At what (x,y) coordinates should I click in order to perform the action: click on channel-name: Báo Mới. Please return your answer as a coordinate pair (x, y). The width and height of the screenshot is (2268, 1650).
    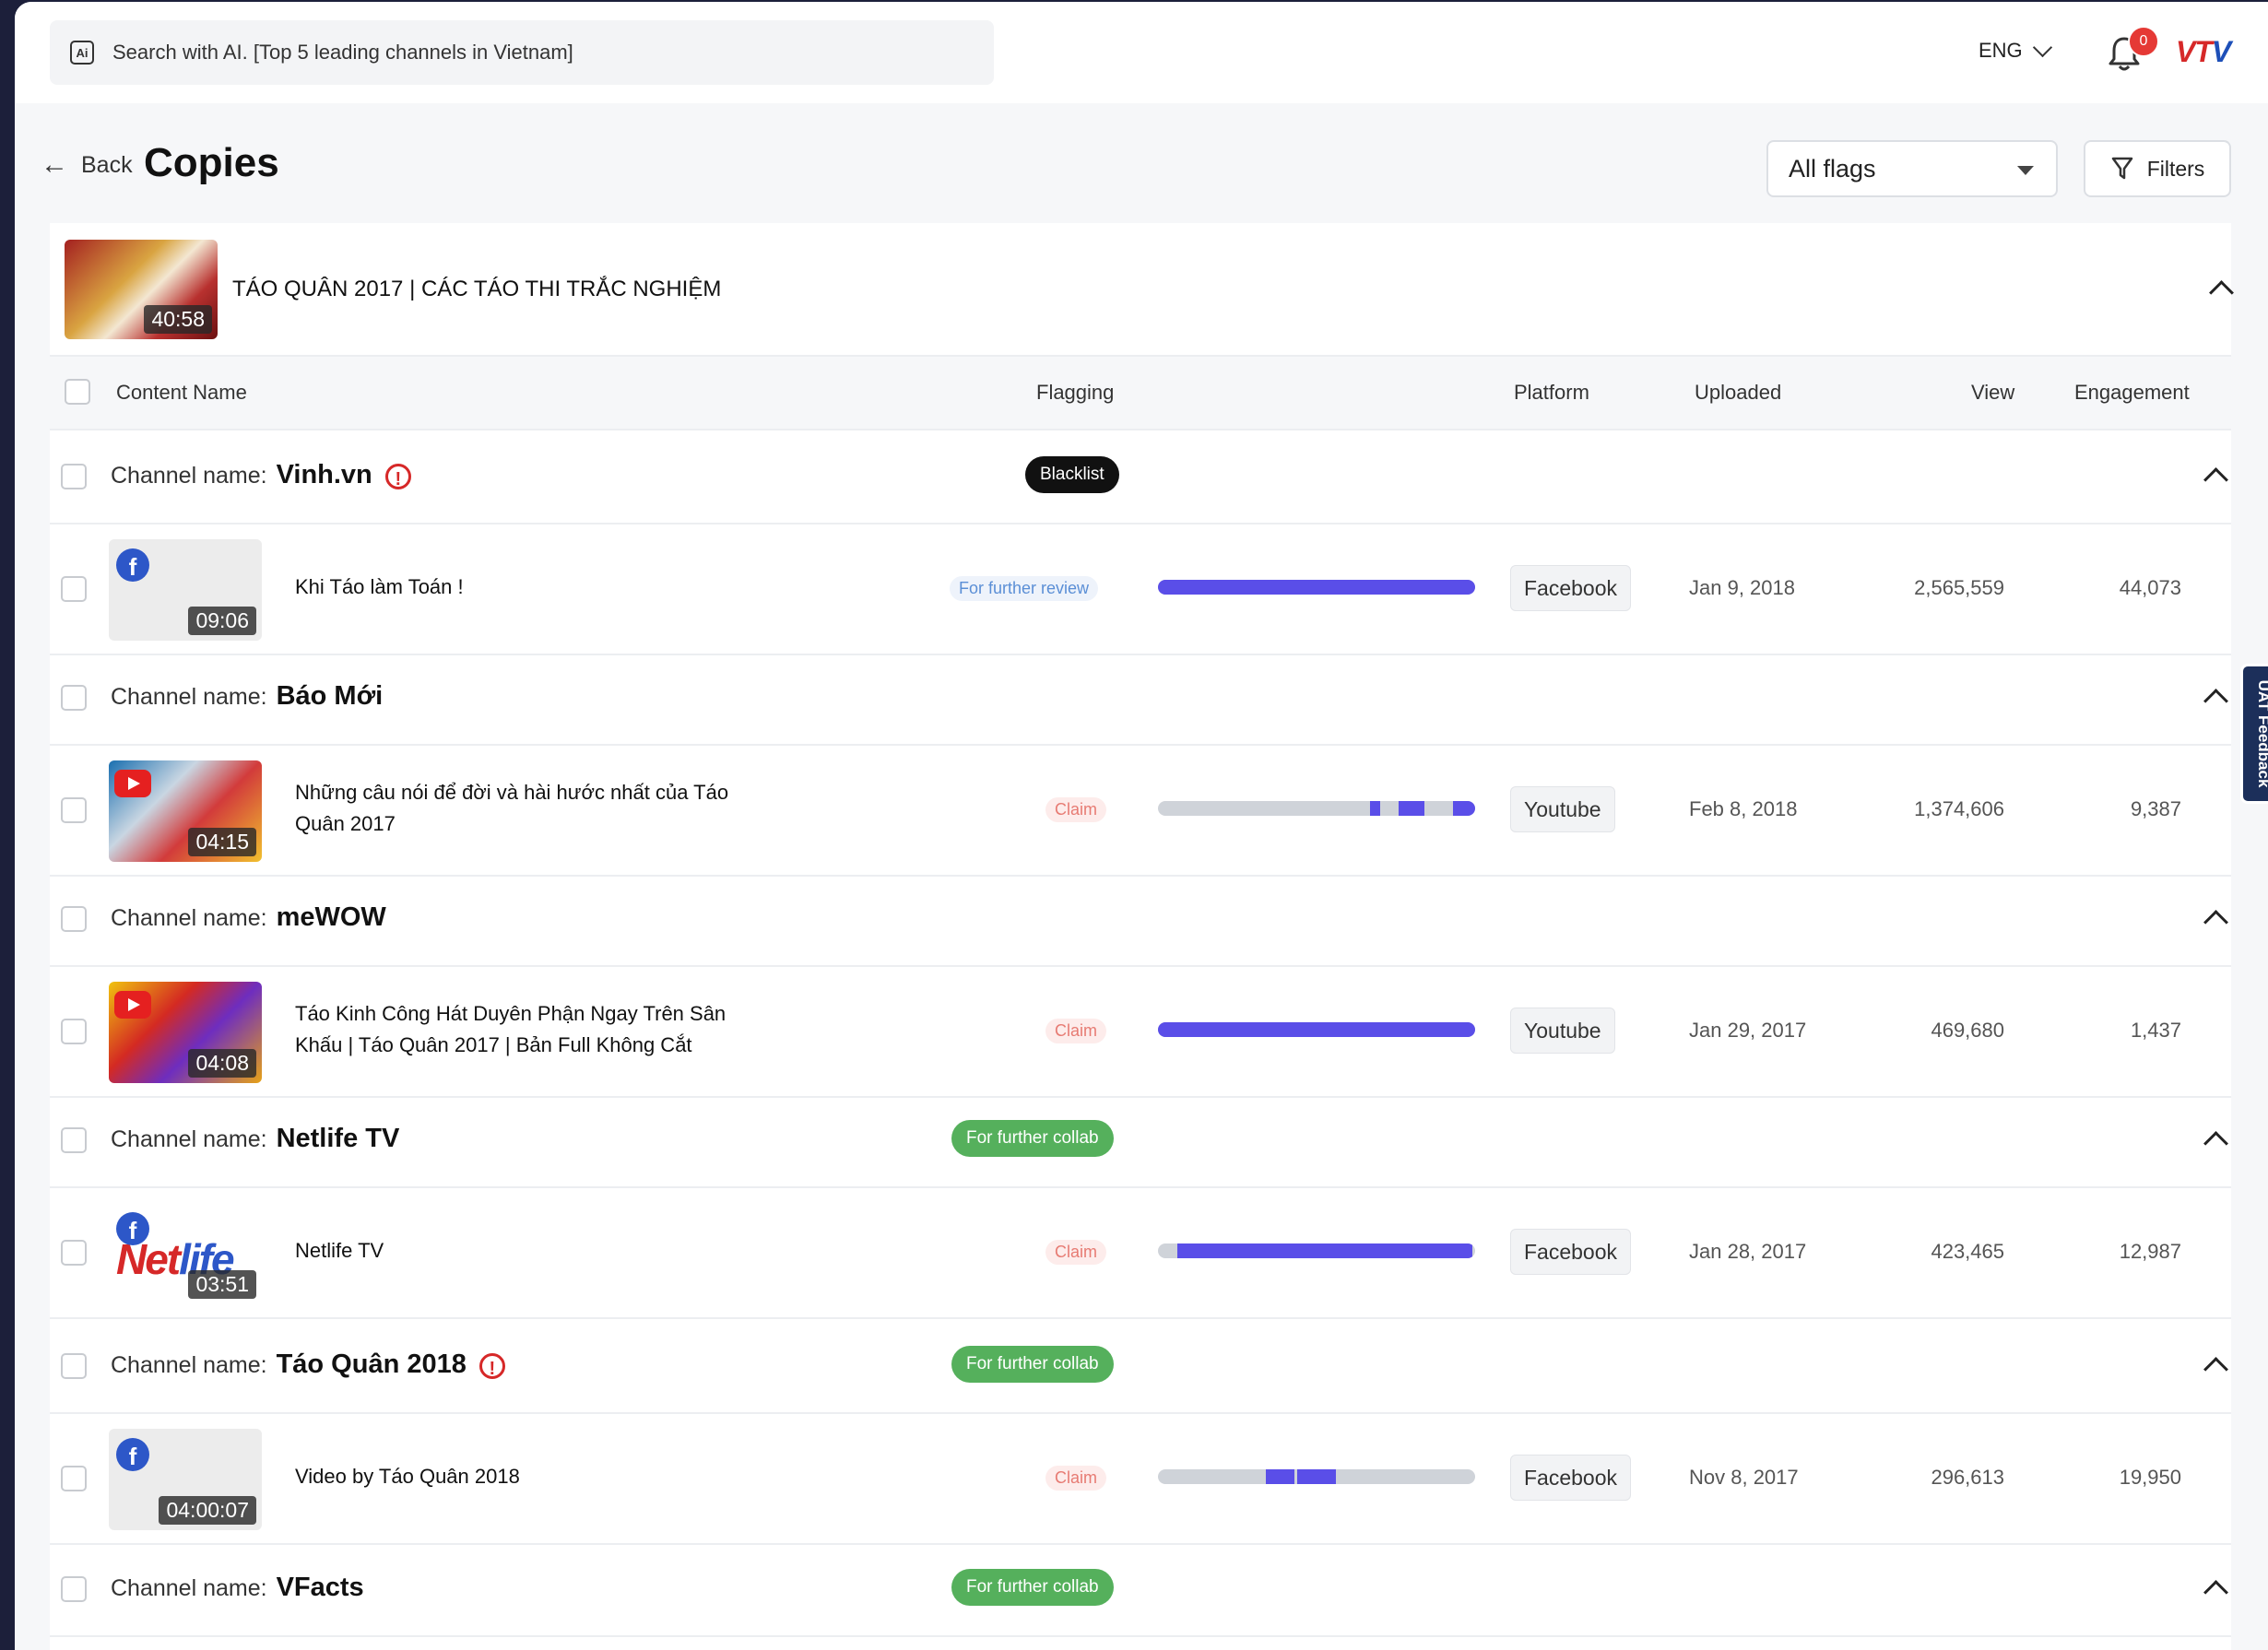
    Looking at the image, I should click on (331, 696).